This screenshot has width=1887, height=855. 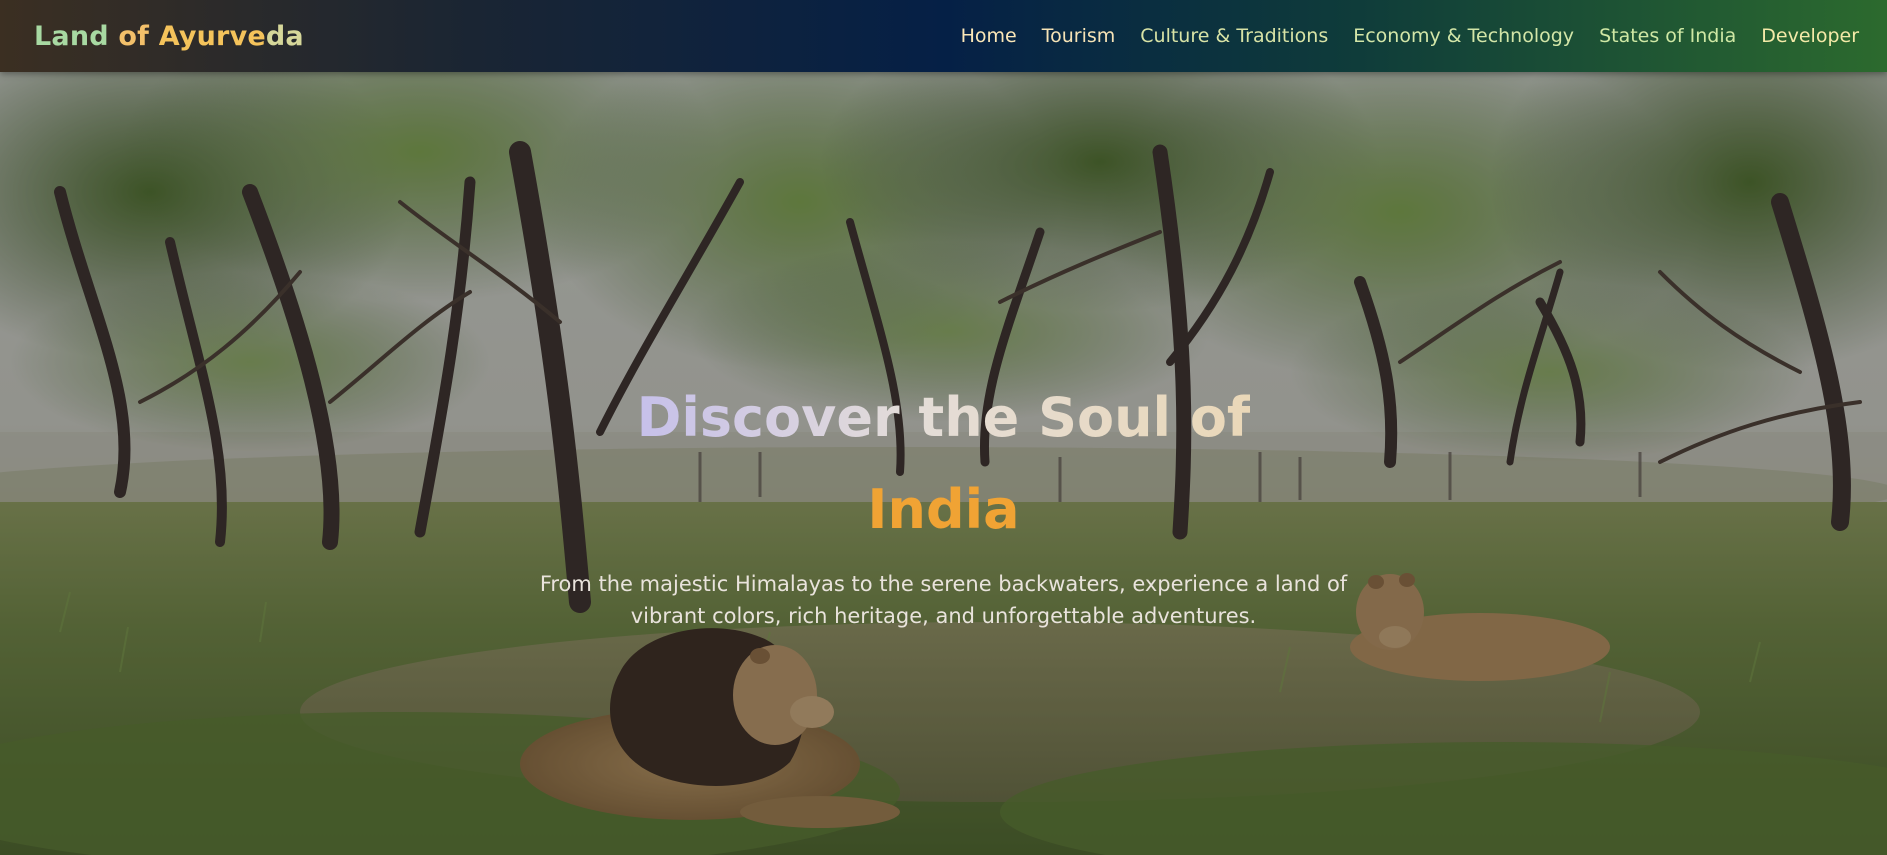 I want to click on site-logo: Land of Ayurveda, so click(x=169, y=36).